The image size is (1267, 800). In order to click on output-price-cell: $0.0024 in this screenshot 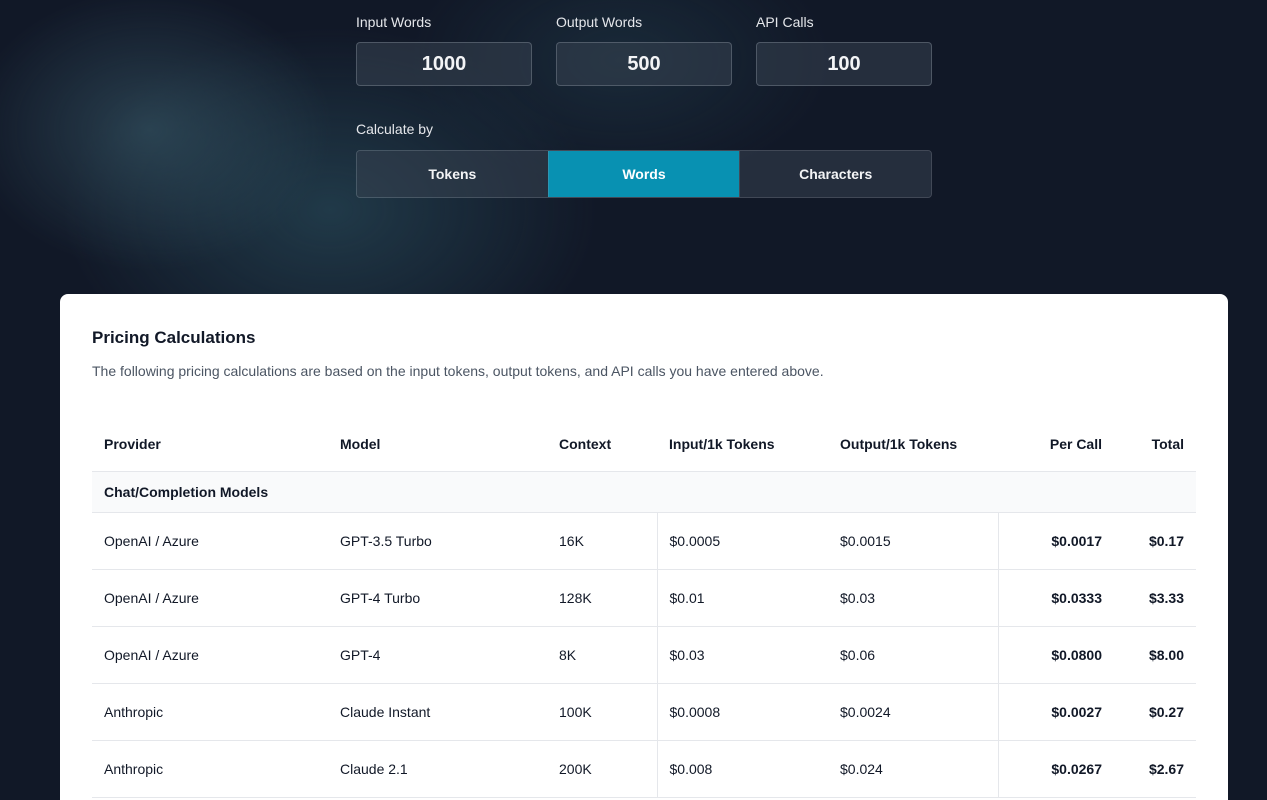, I will do `click(913, 712)`.